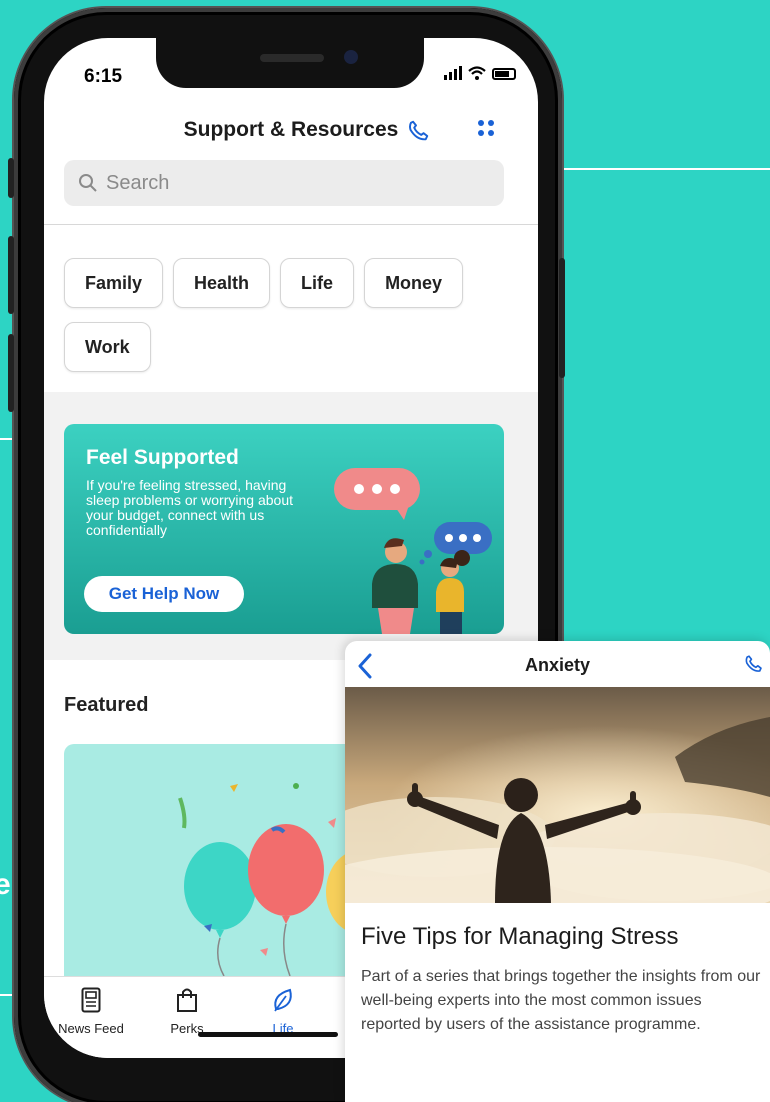  Describe the element at coordinates (291, 129) in the screenshot. I see `page-title: Support & Resources` at that location.